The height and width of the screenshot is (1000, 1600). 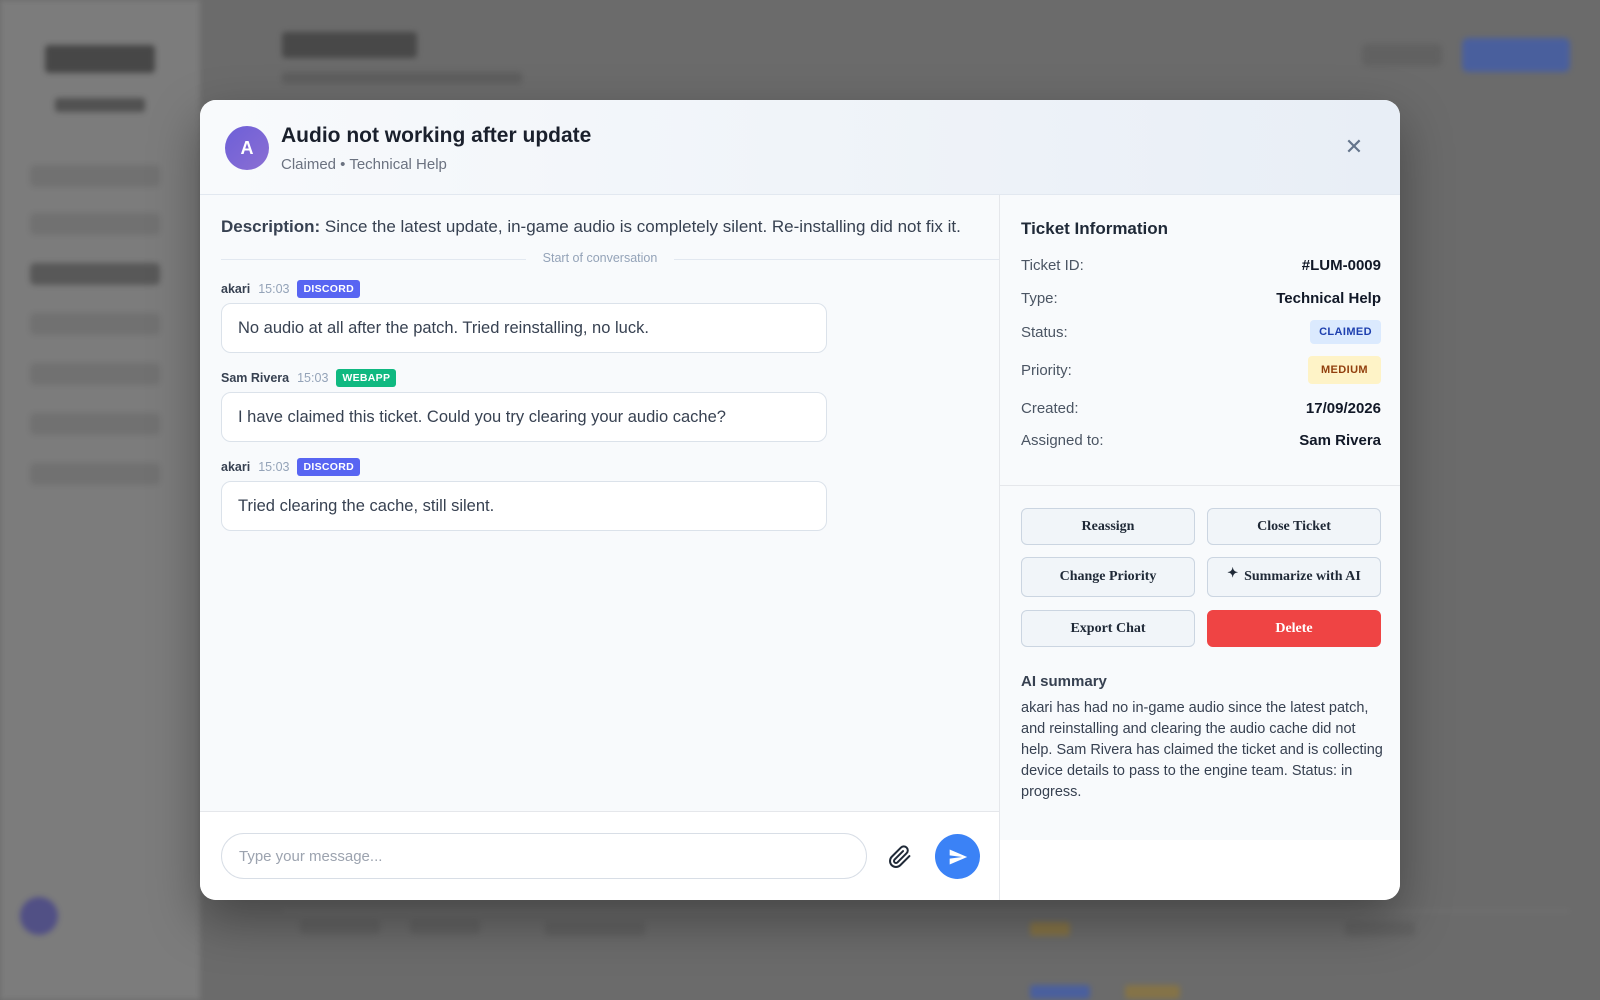 I want to click on attach-button, so click(x=900, y=857).